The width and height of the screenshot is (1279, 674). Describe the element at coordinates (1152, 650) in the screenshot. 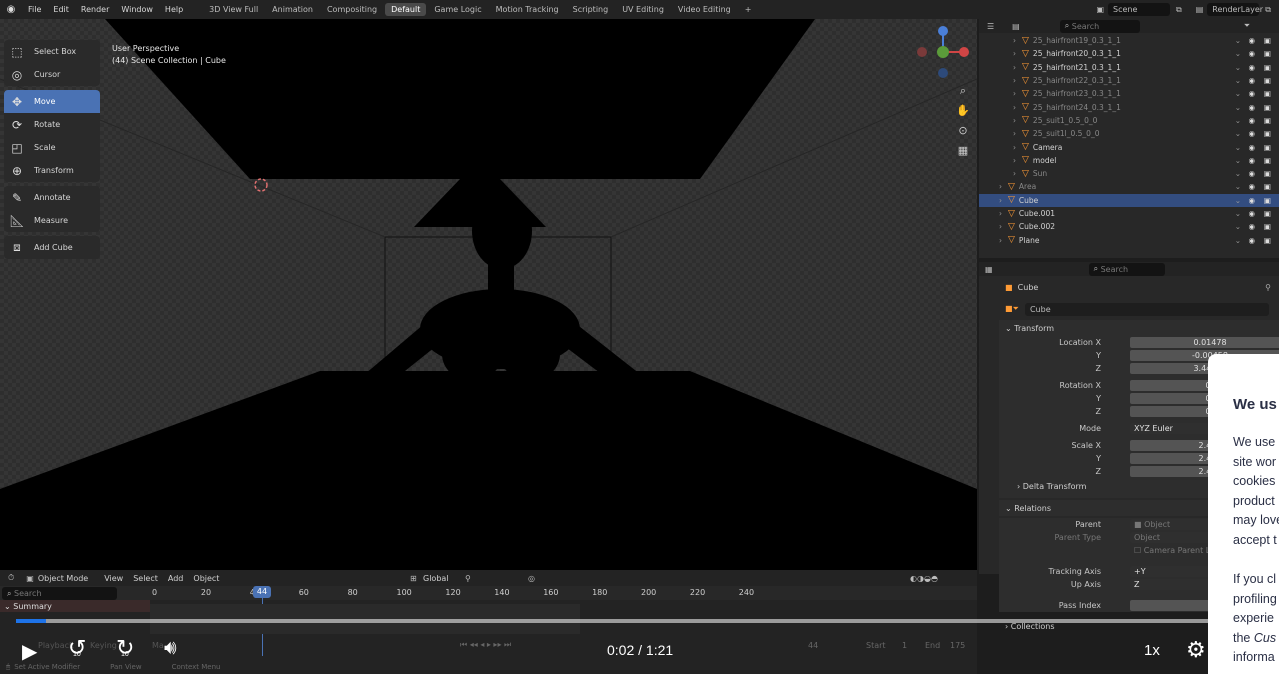

I see `playback-speed-button: 1x` at that location.